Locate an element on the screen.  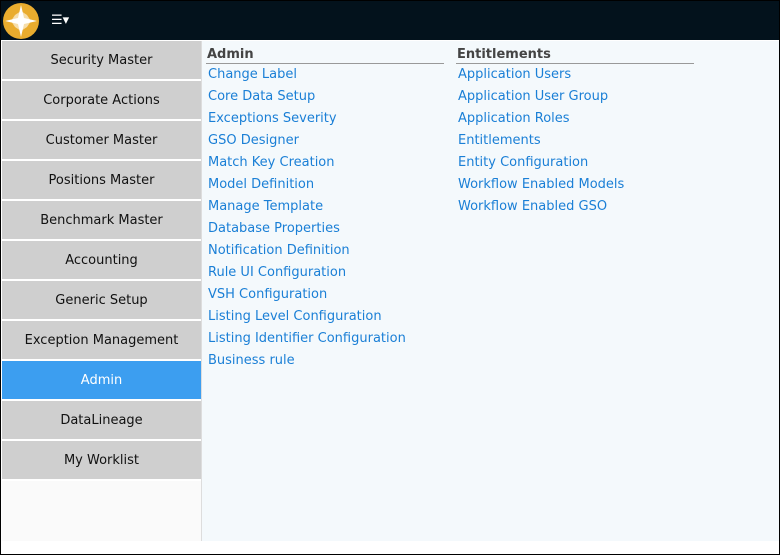
sidebar-item-datalineage: DataLineage is located at coordinates (101, 421).